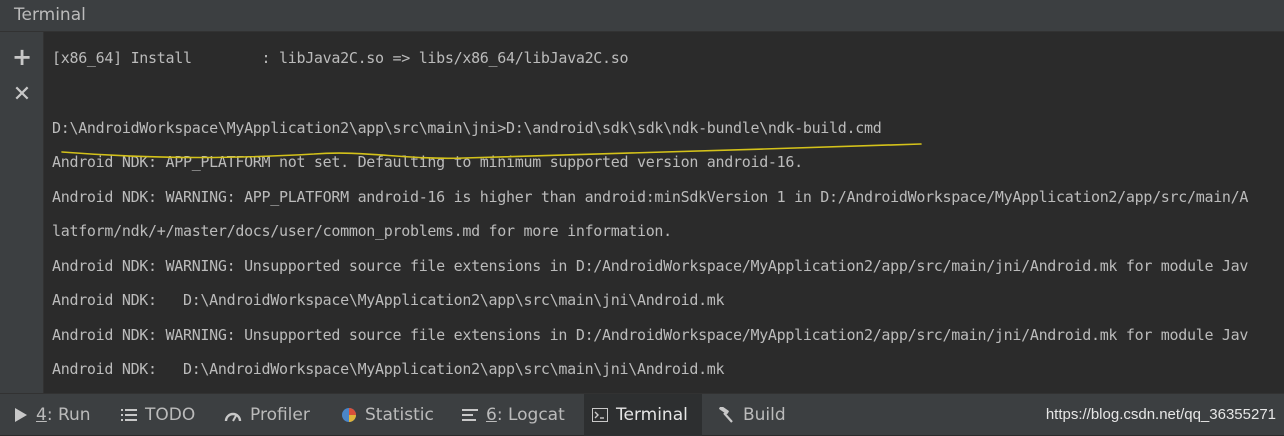  What do you see at coordinates (129, 415) in the screenshot?
I see `list-icon` at bounding box center [129, 415].